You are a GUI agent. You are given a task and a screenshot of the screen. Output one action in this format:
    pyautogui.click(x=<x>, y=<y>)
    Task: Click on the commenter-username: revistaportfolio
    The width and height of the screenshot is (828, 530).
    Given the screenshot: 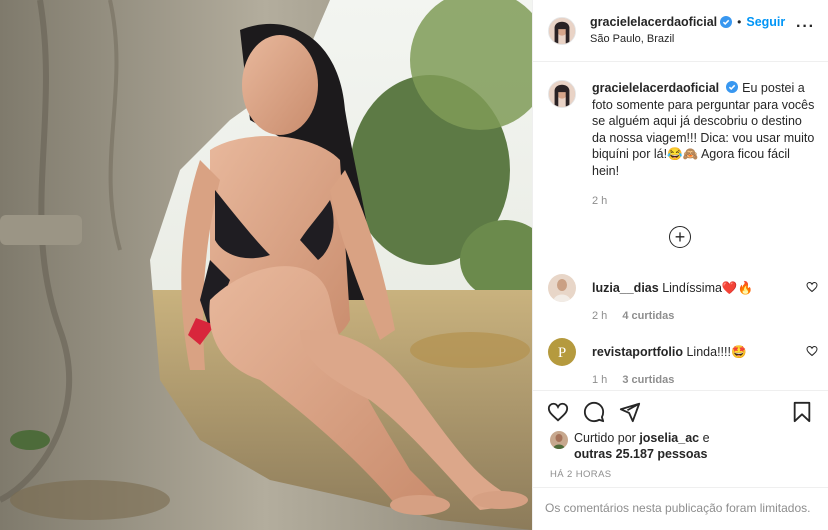 What is the action you would take?
    pyautogui.click(x=637, y=352)
    